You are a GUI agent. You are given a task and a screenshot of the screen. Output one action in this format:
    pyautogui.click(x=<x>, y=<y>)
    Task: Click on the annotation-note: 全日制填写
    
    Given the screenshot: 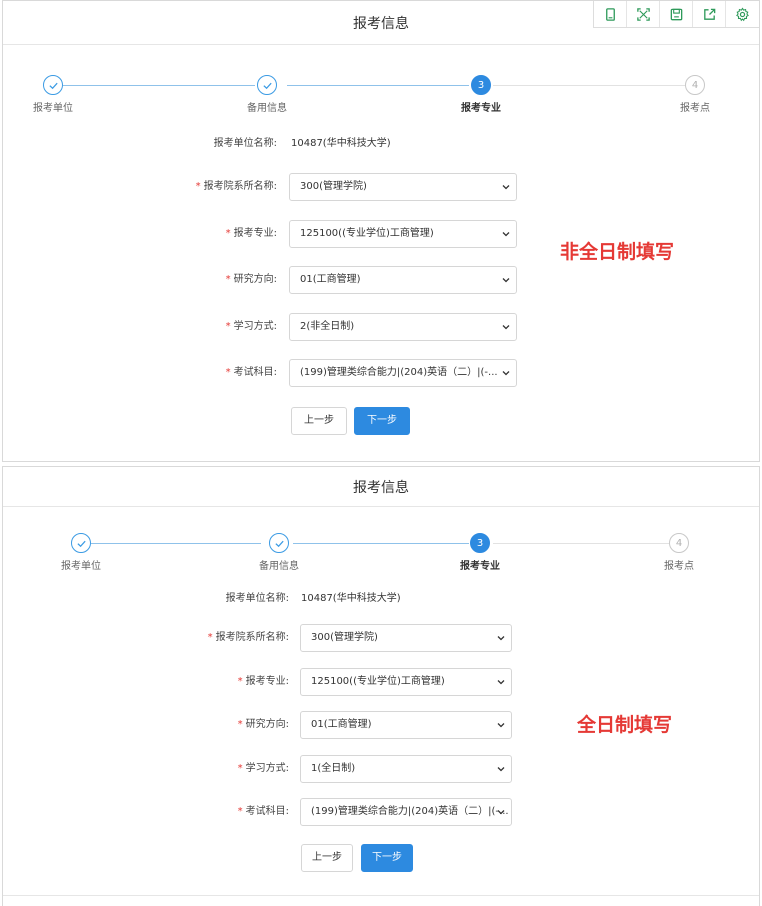 What is the action you would take?
    pyautogui.click(x=625, y=725)
    